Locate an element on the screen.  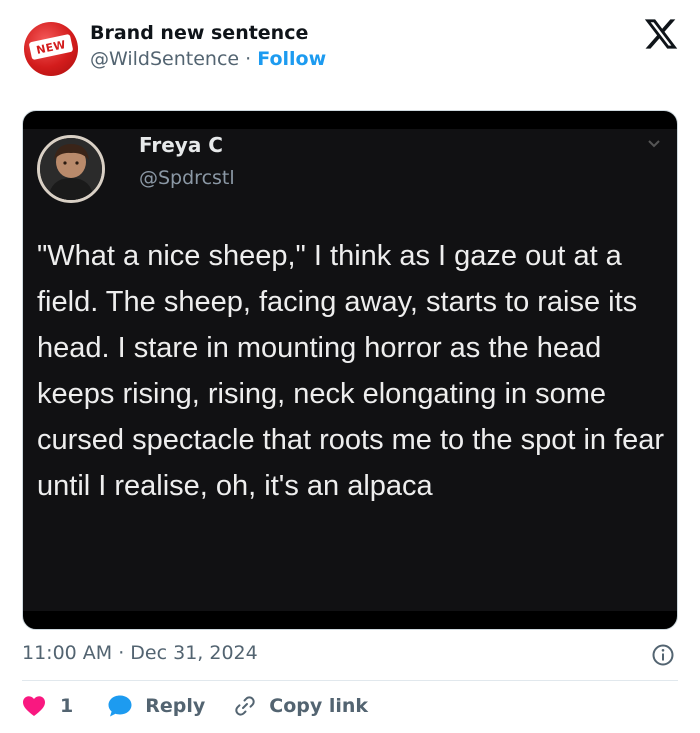
follow-link: Follow is located at coordinates (291, 59).